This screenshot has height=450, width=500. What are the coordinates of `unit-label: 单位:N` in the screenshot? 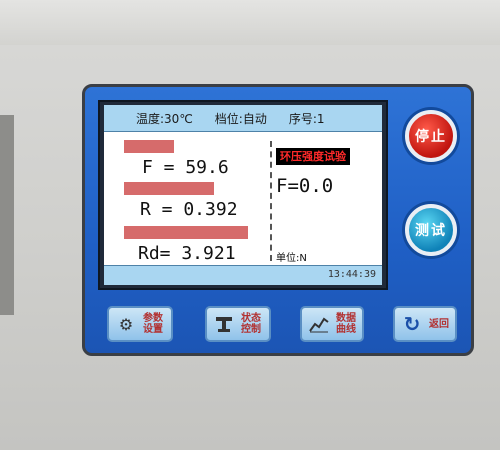 It's located at (291, 258).